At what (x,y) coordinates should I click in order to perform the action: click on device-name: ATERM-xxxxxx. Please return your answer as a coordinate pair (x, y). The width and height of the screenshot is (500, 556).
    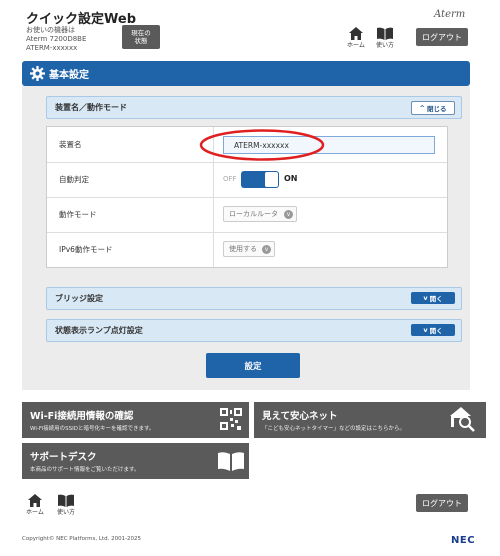
    Looking at the image, I should click on (52, 48).